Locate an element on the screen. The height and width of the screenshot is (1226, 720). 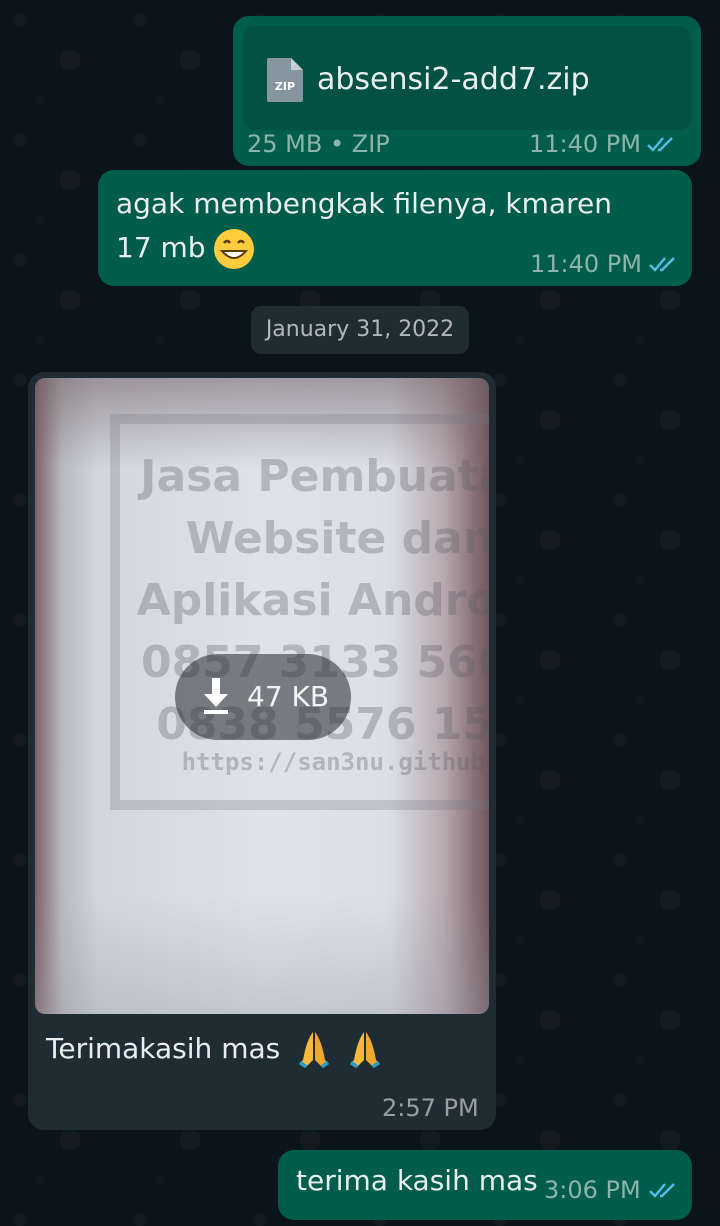
message-time: 2:57 PM is located at coordinates (430, 1108).